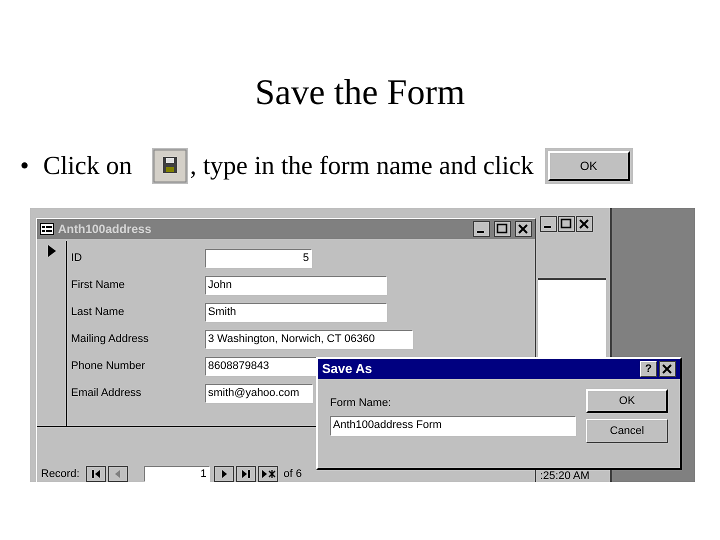 The width and height of the screenshot is (720, 540). Describe the element at coordinates (348, 369) in the screenshot. I see `dialog-title: Save As` at that location.